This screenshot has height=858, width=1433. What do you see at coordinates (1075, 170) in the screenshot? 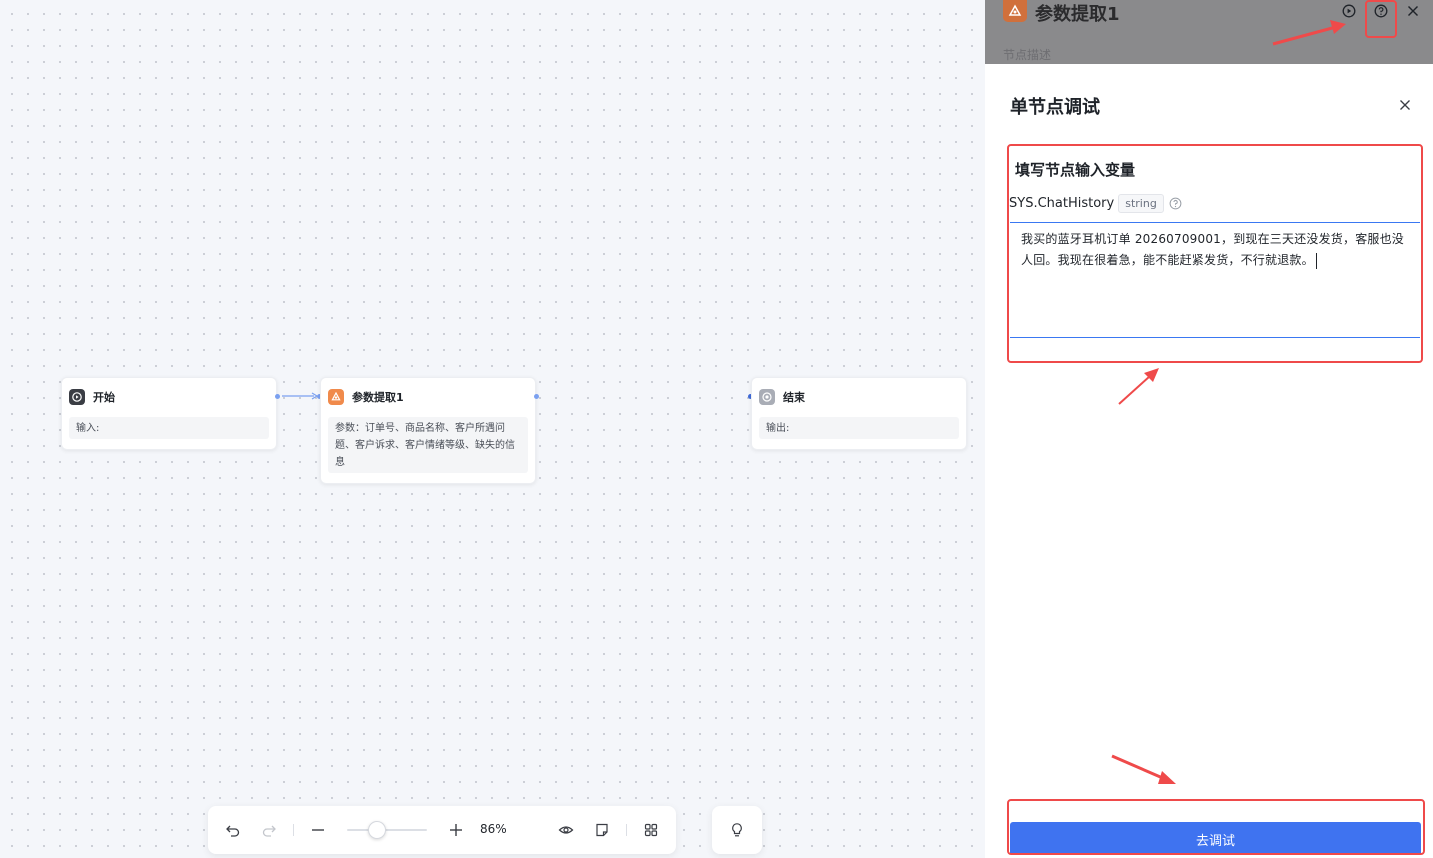
I see `section-title: 填写节点输入变量` at bounding box center [1075, 170].